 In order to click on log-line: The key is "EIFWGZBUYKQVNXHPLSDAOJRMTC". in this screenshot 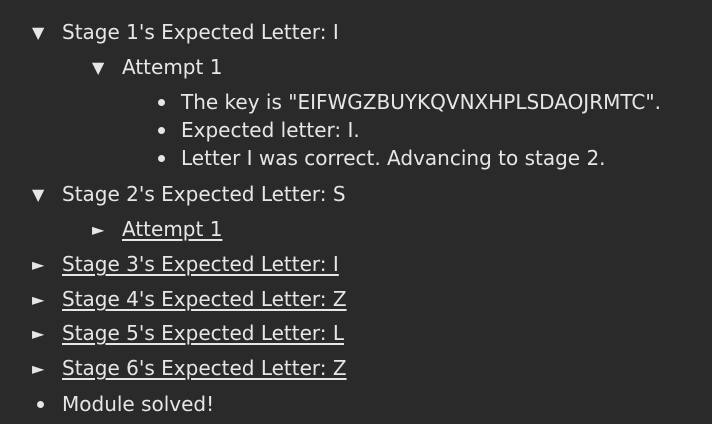, I will do `click(406, 102)`.